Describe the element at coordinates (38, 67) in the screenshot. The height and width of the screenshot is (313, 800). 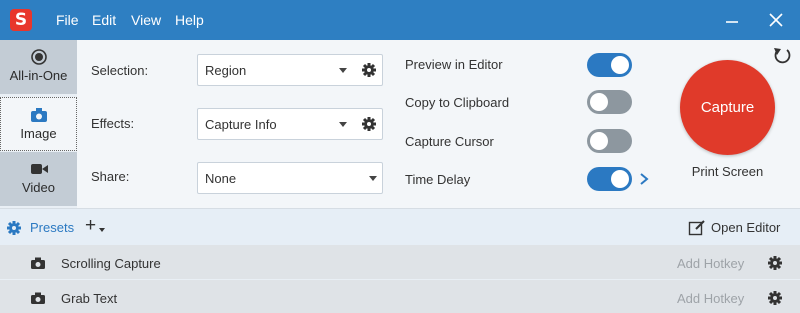
I see `tab-all-in-one: All-in-One` at that location.